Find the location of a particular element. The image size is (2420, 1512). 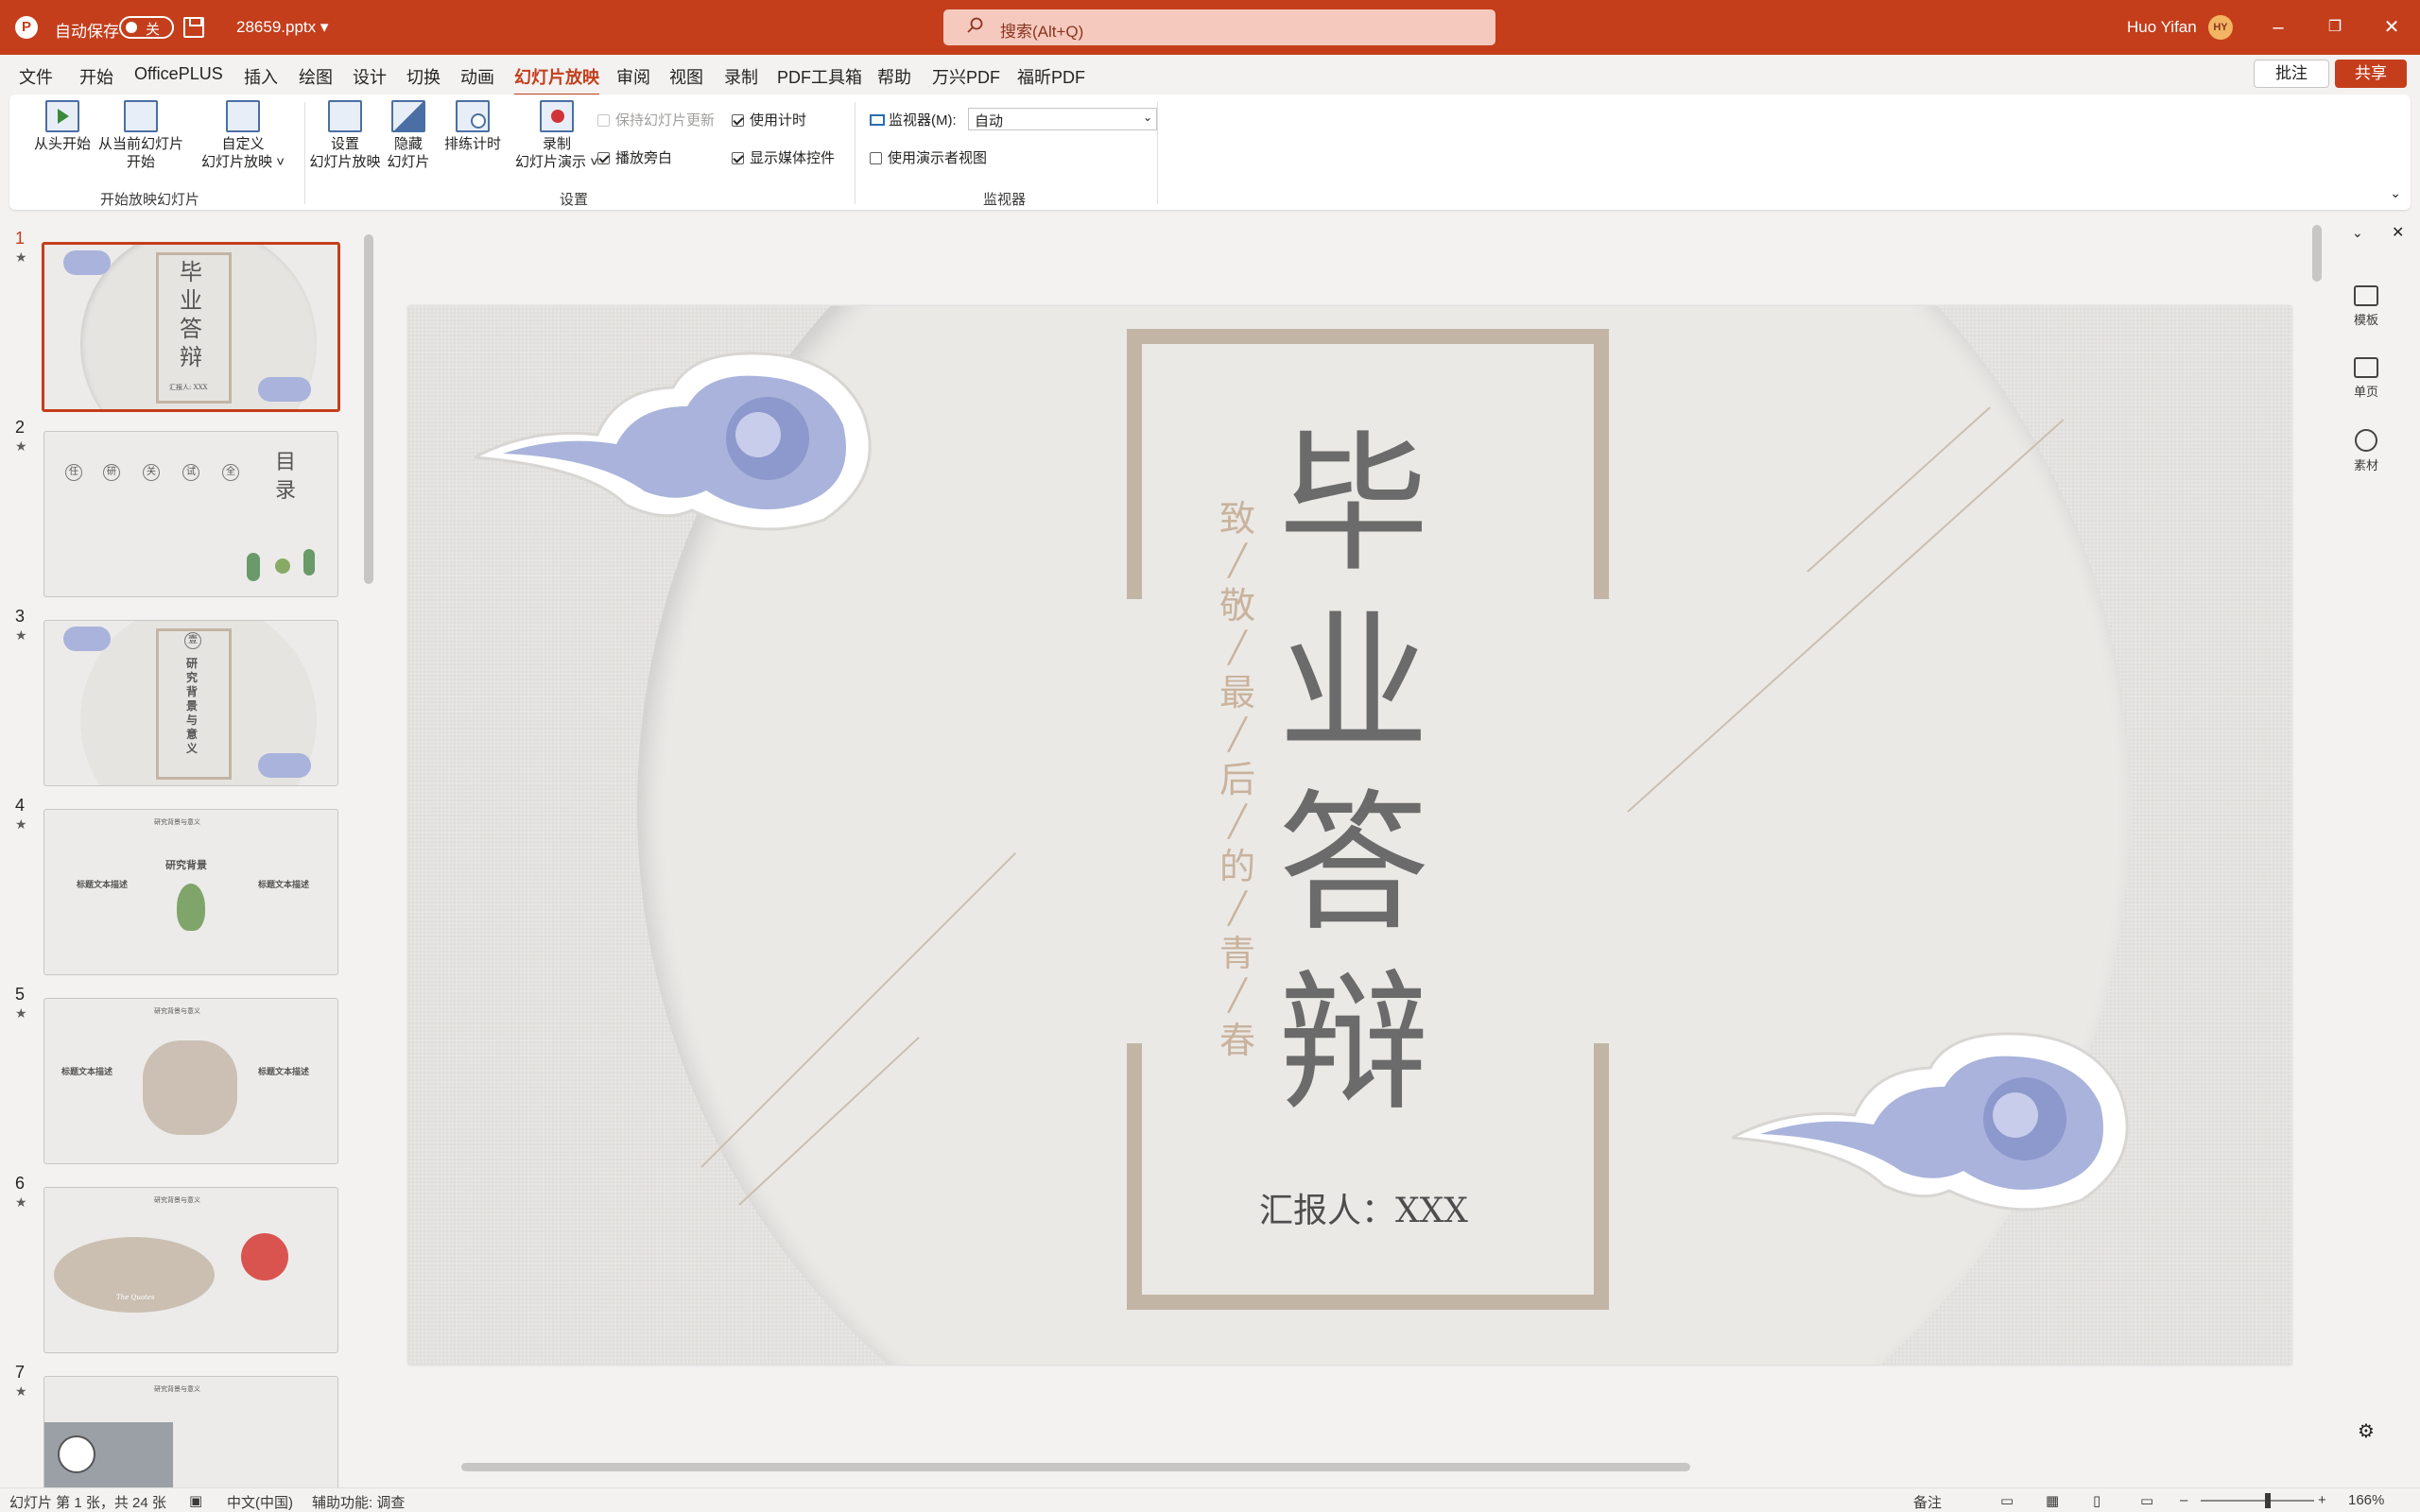

collapse-ribbon-icon: ⌄ is located at coordinates (2395, 193).